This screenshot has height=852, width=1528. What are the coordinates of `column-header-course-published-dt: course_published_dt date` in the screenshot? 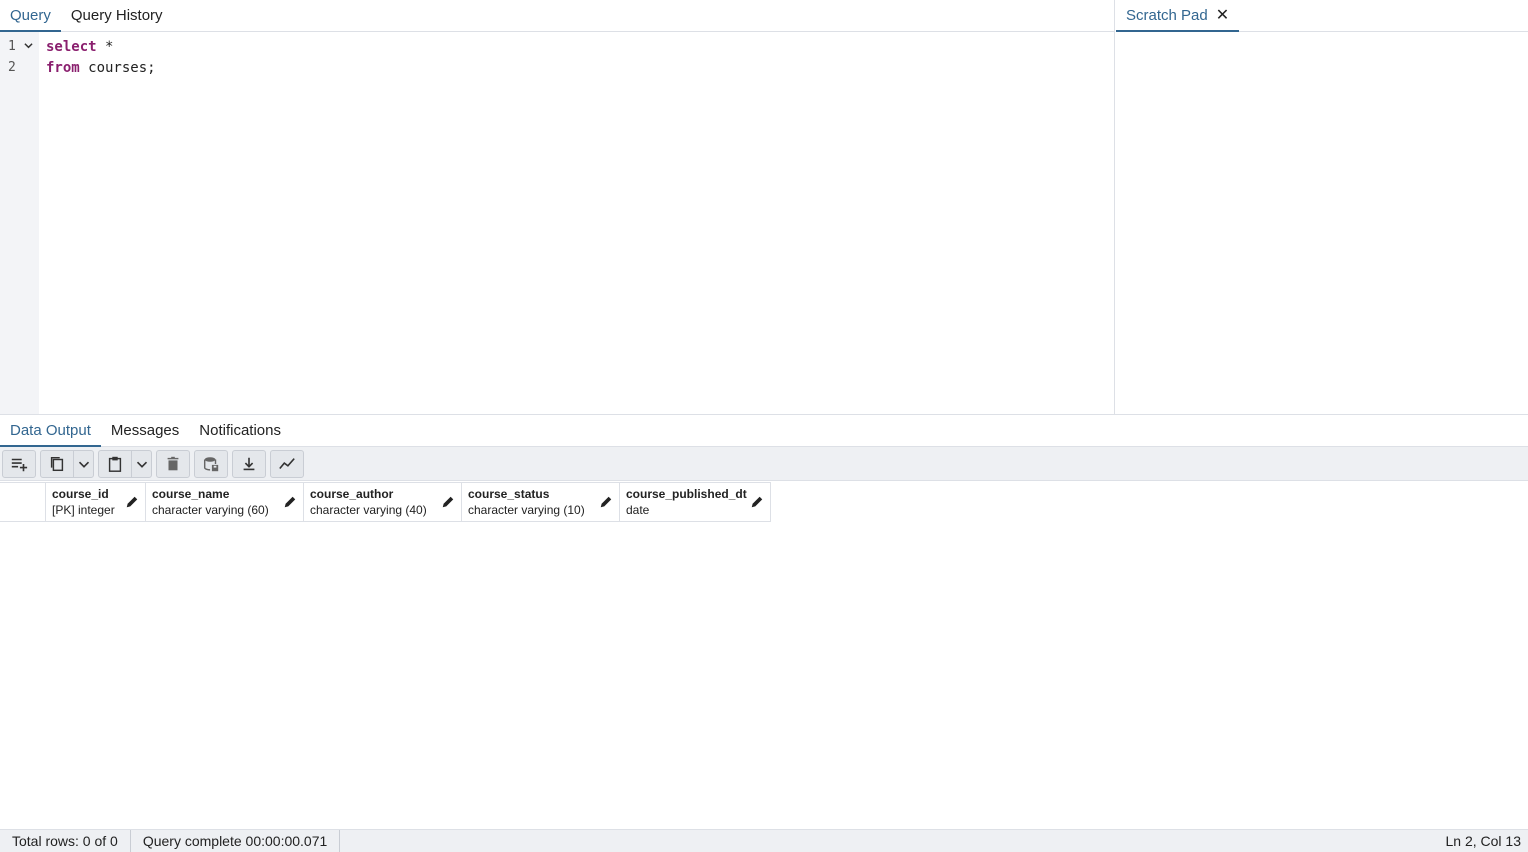 It's located at (695, 501).